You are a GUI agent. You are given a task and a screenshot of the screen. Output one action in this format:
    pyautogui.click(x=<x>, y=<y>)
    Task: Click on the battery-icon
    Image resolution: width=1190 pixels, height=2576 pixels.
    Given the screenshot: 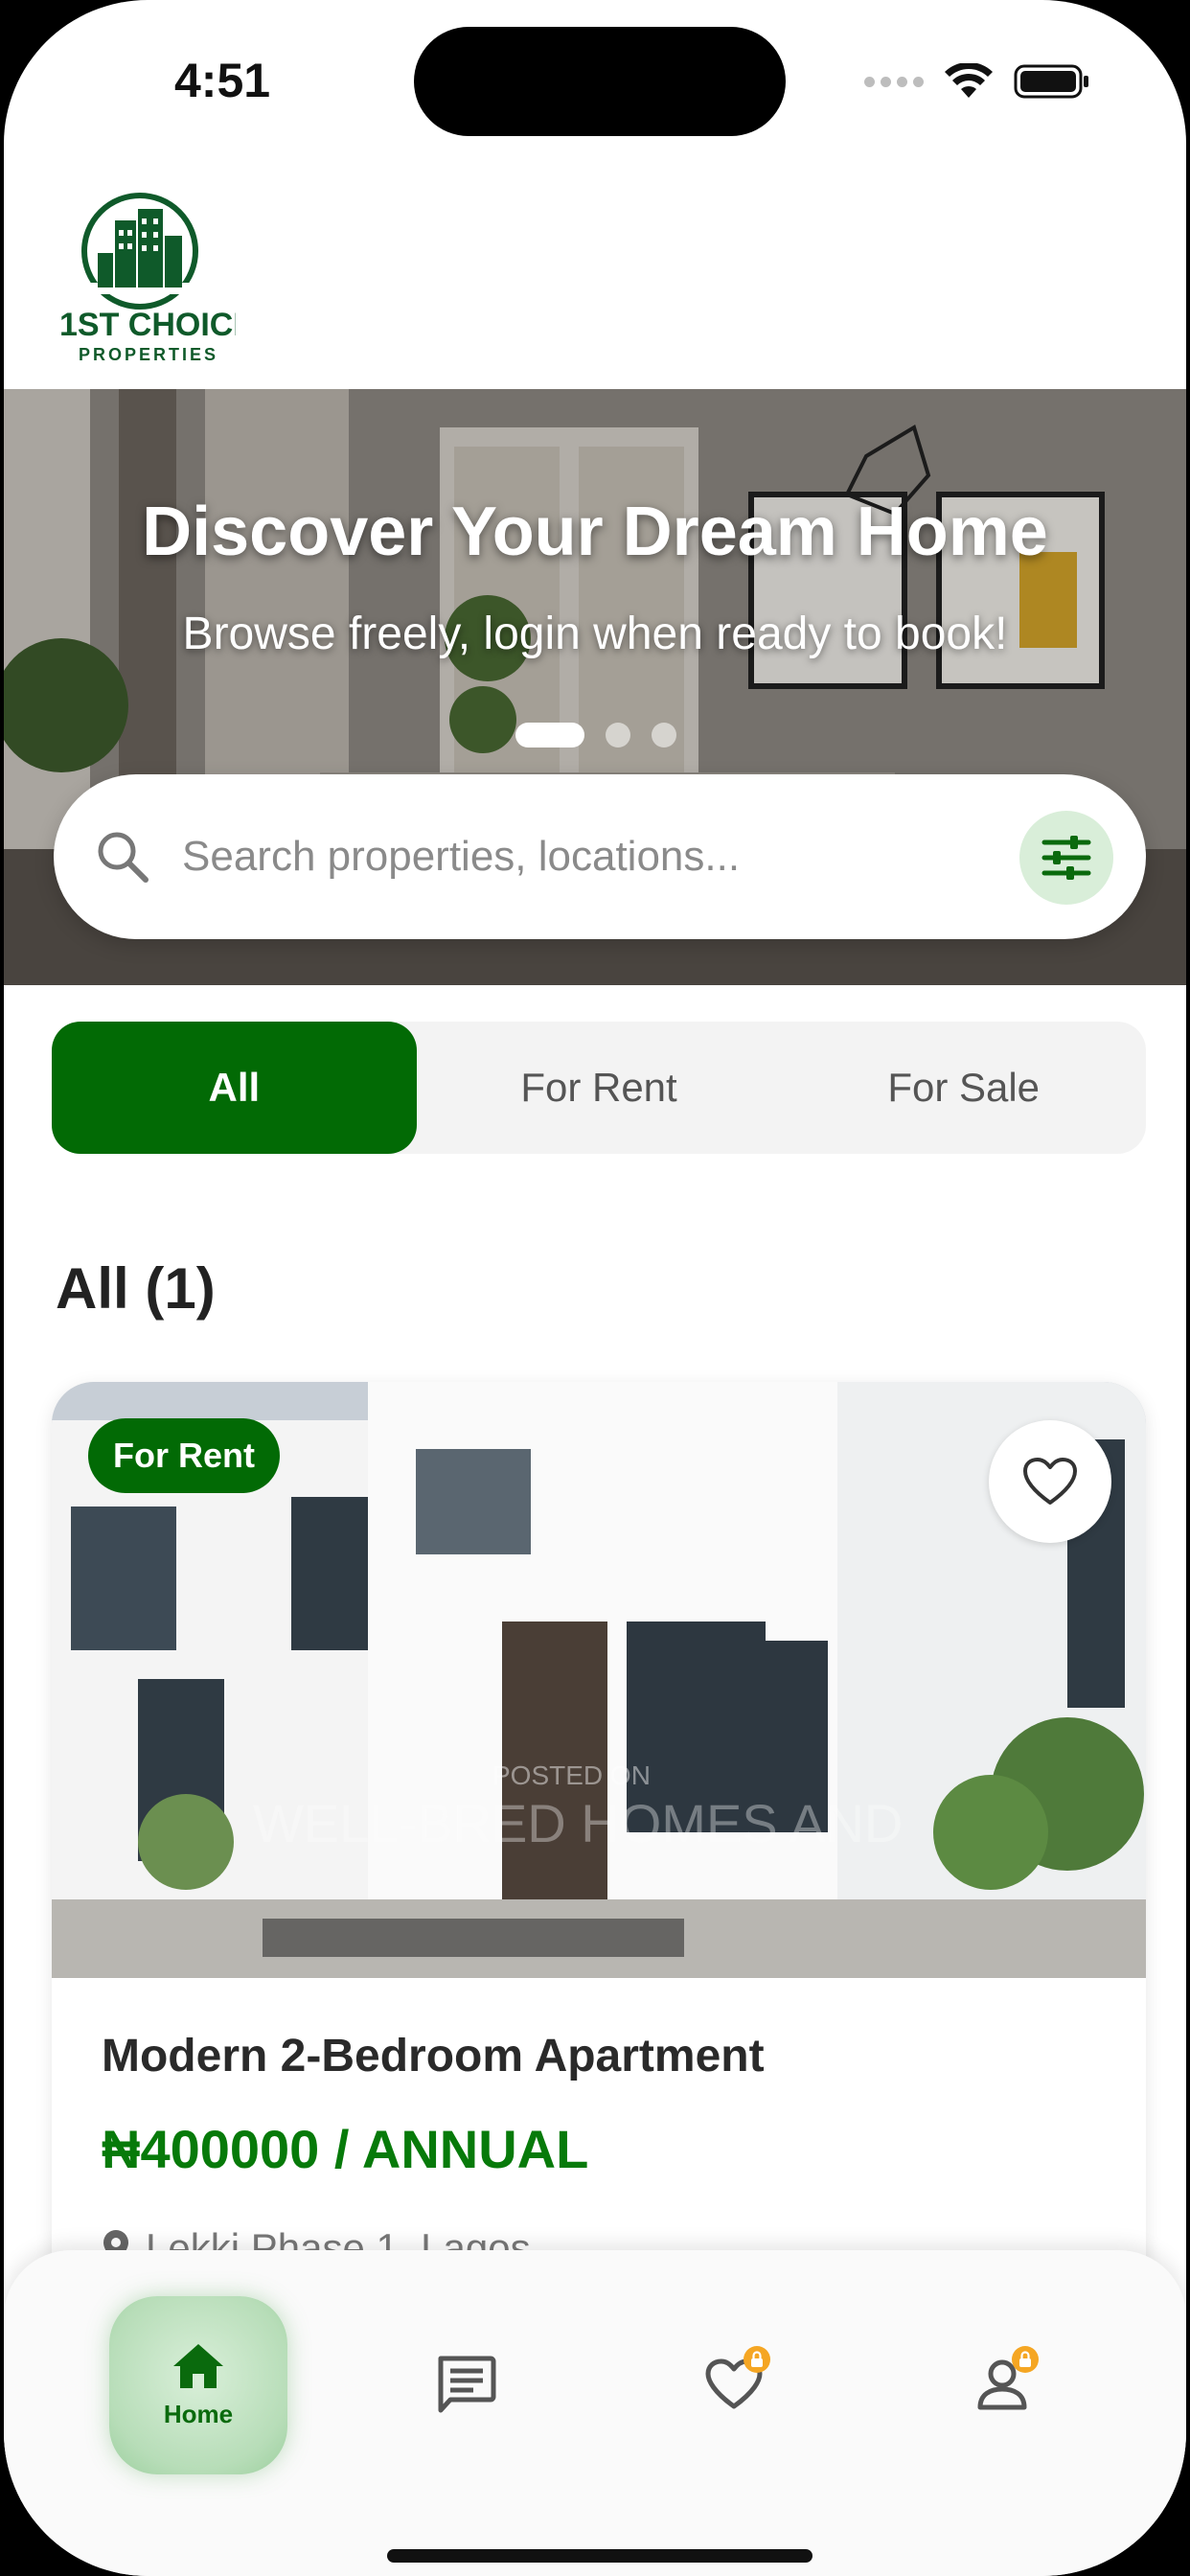 What is the action you would take?
    pyautogui.click(x=1051, y=81)
    